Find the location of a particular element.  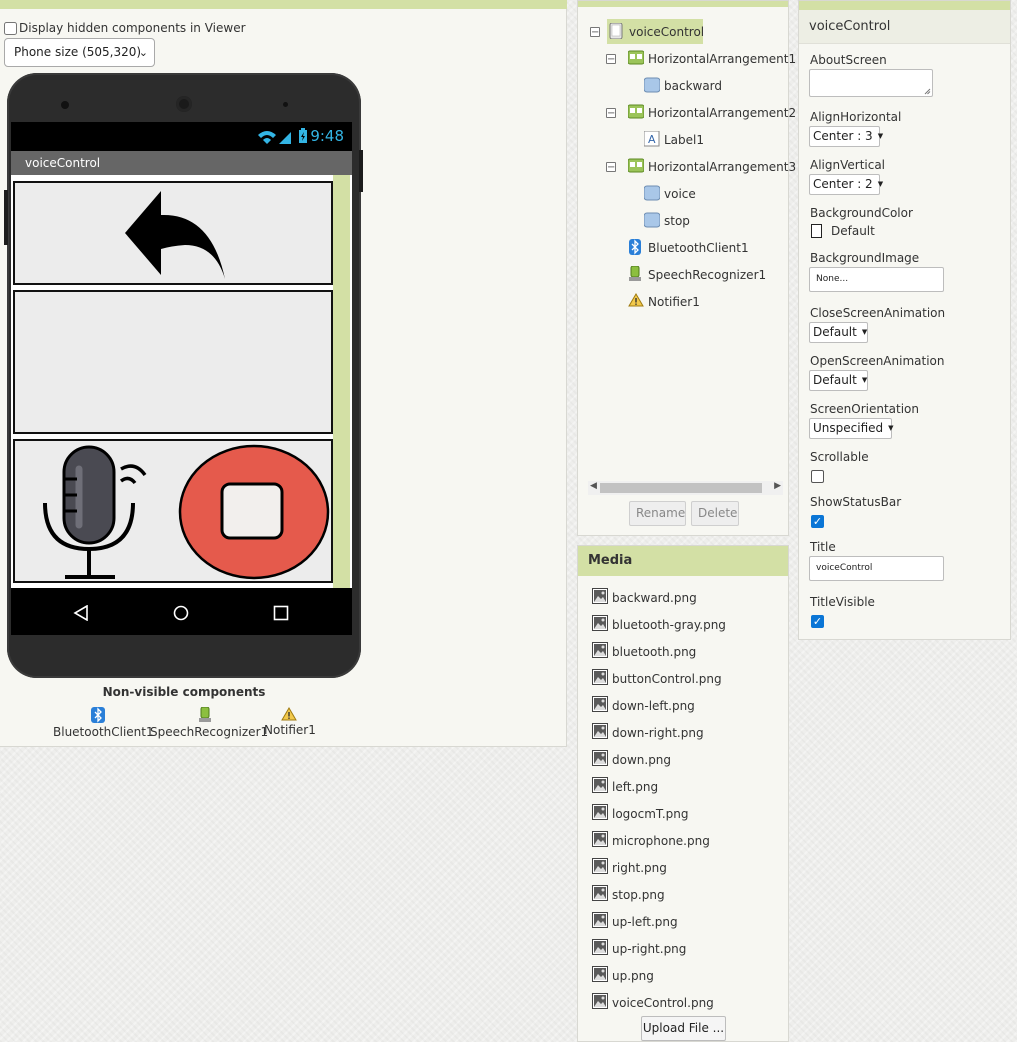

scroll-thumb is located at coordinates (681, 488).